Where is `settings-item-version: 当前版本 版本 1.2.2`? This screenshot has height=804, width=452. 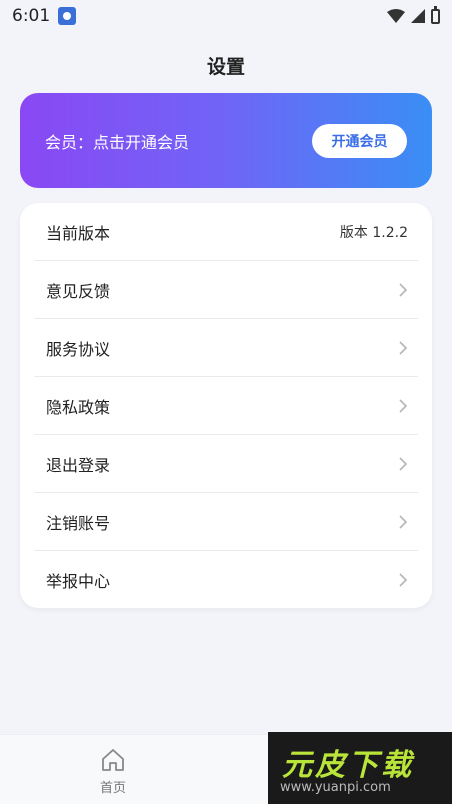
settings-item-version: 当前版本 版本 1.2.2 is located at coordinates (226, 232).